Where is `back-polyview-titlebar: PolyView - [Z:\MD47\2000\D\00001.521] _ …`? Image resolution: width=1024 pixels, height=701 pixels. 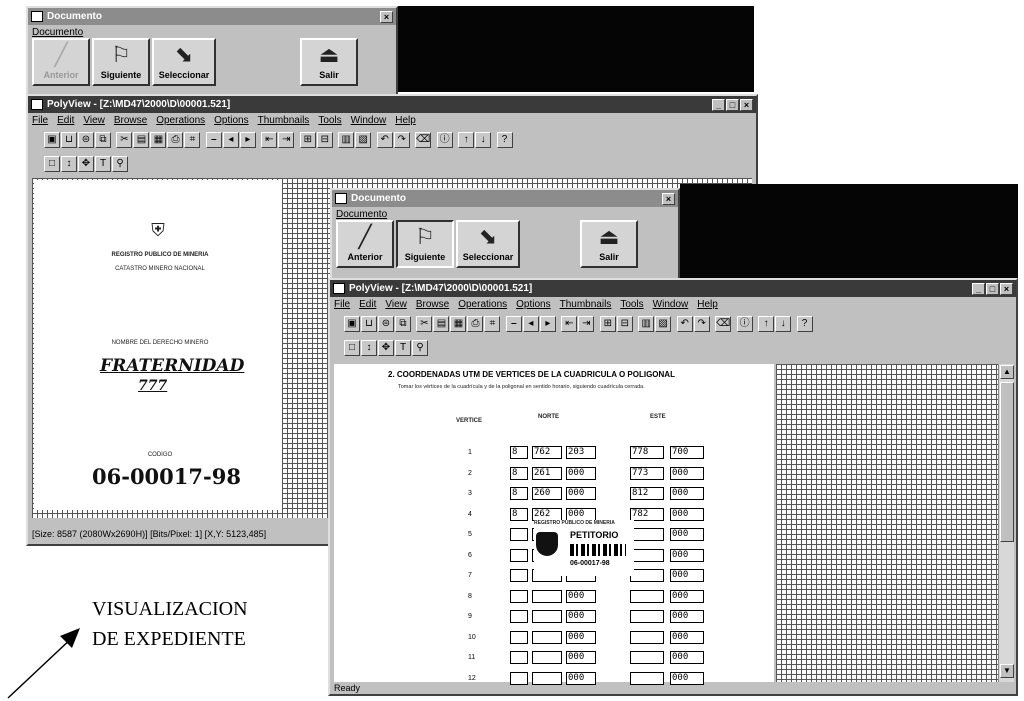
back-polyview-titlebar: PolyView - [Z:\MD47\2000\D\00001.521] _ … is located at coordinates (392, 104).